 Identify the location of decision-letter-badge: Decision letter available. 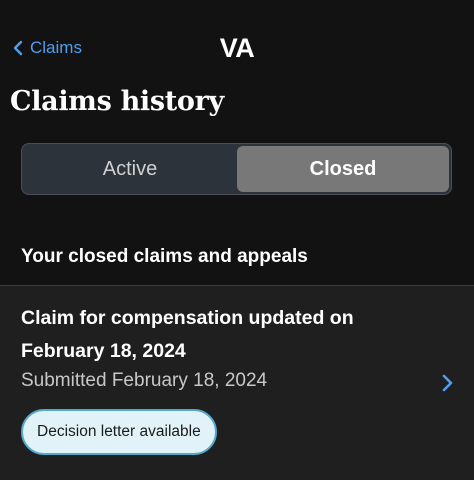
(119, 432).